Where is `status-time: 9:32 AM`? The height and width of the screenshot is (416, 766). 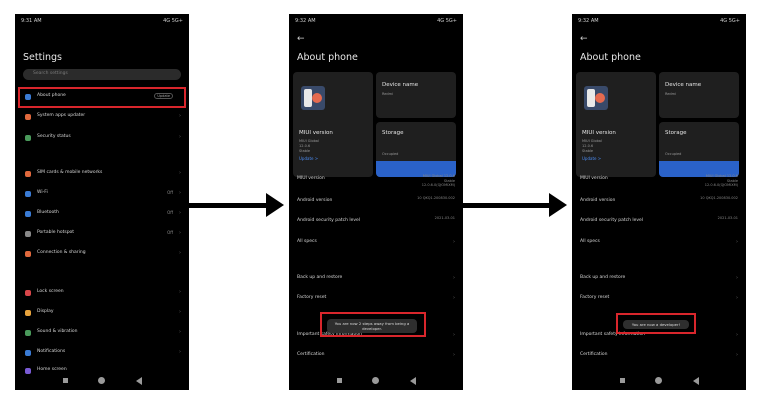 status-time: 9:32 AM is located at coordinates (305, 21).